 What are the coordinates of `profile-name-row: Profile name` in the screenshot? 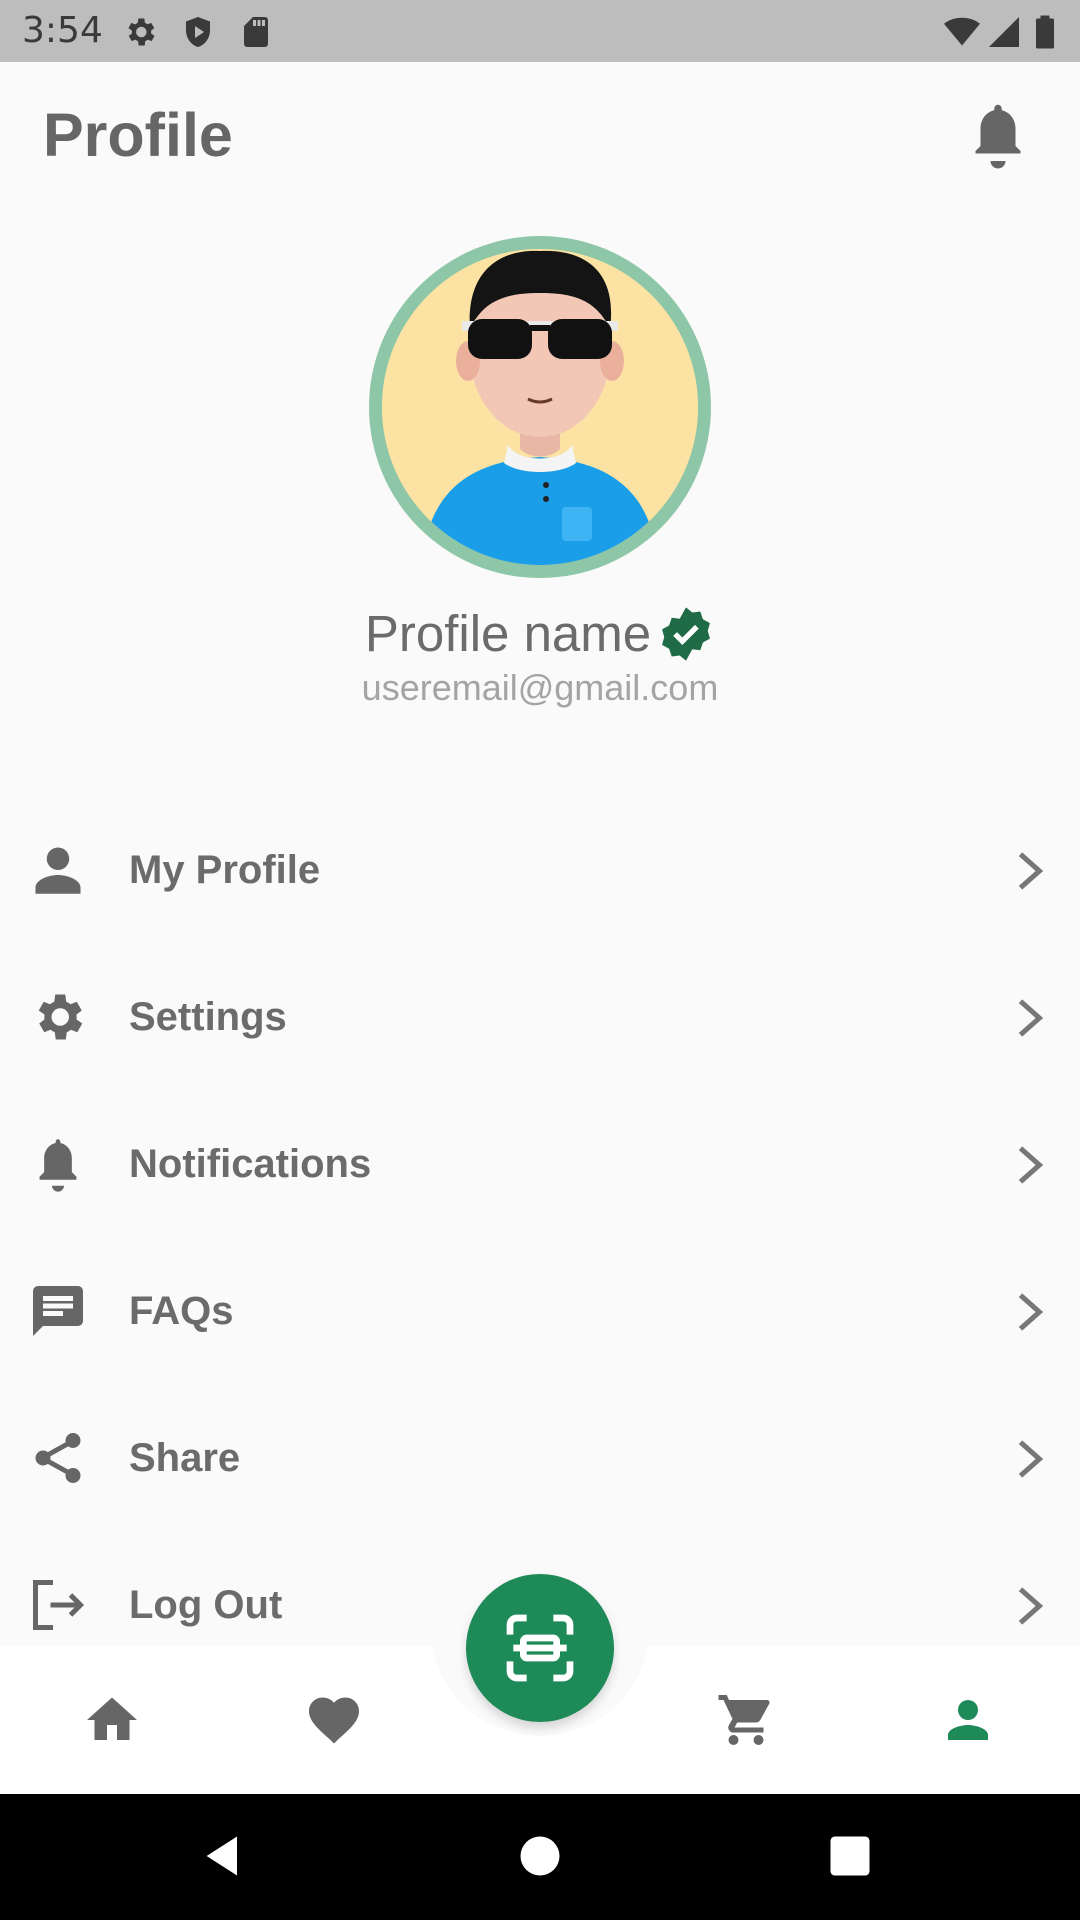 It's located at (540, 633).